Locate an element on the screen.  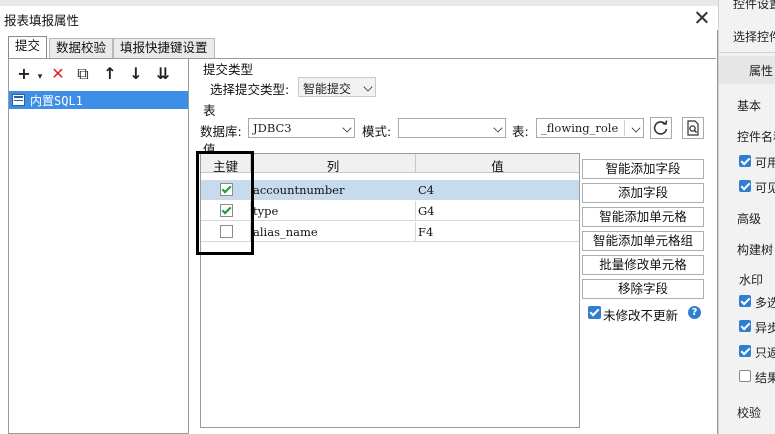
preview-table-button is located at coordinates (693, 128).